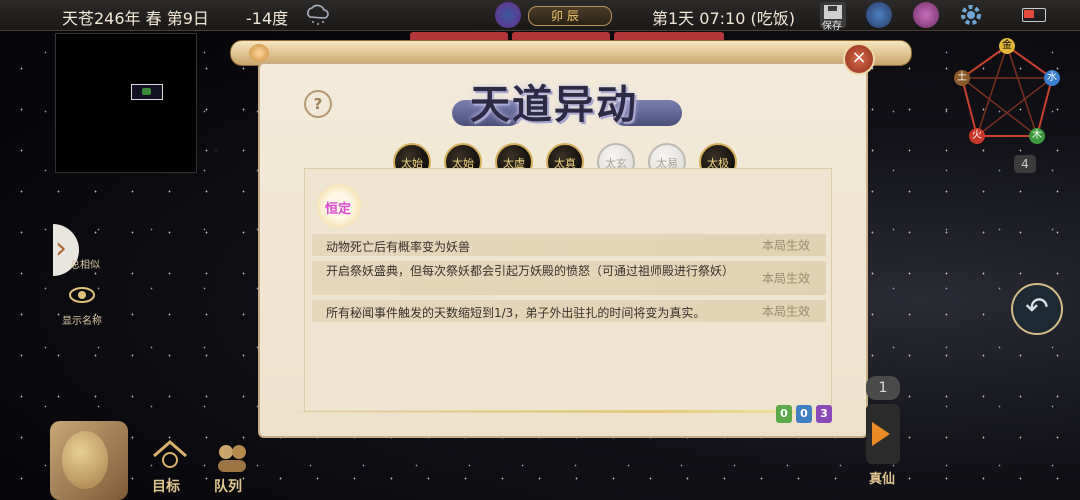 The image size is (1080, 500). What do you see at coordinates (1037, 309) in the screenshot?
I see `undo-button: ↶` at bounding box center [1037, 309].